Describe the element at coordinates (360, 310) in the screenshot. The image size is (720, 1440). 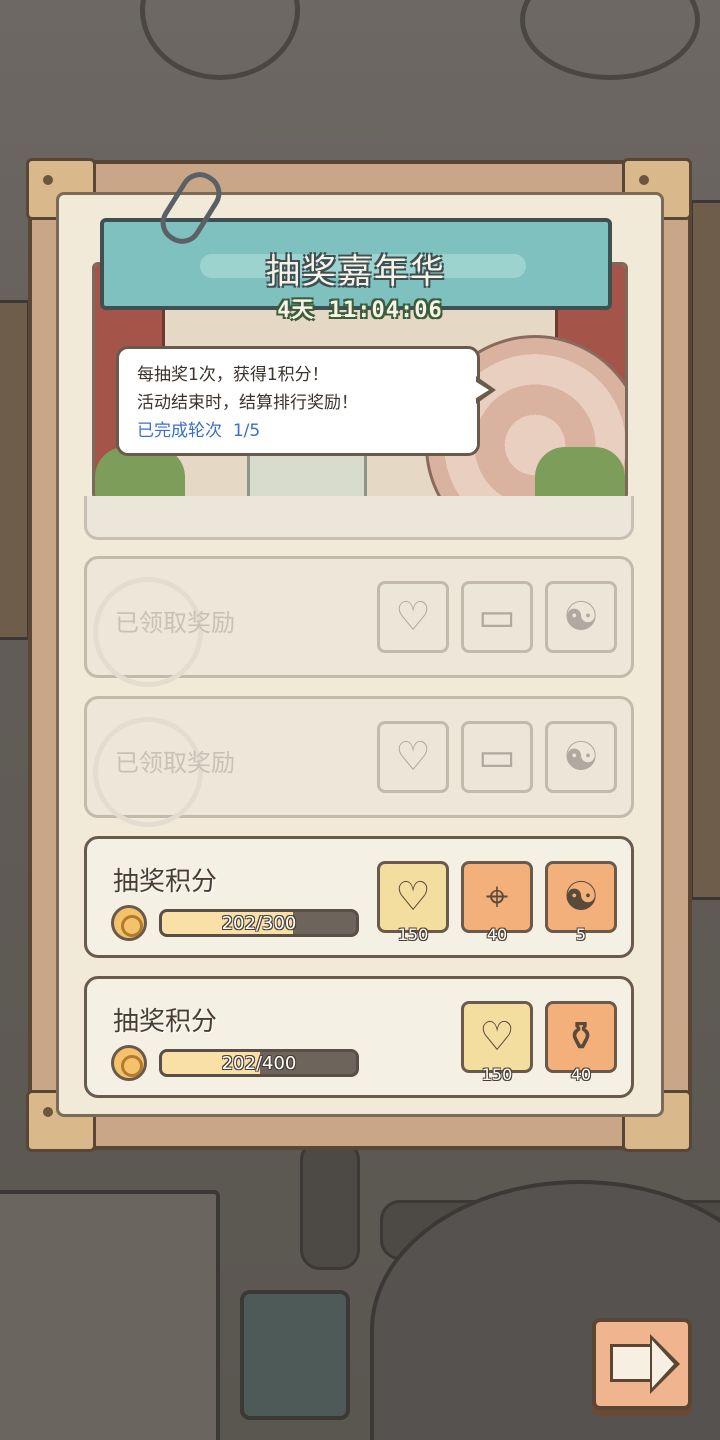
I see `event-countdown: 4天 11:04:06` at that location.